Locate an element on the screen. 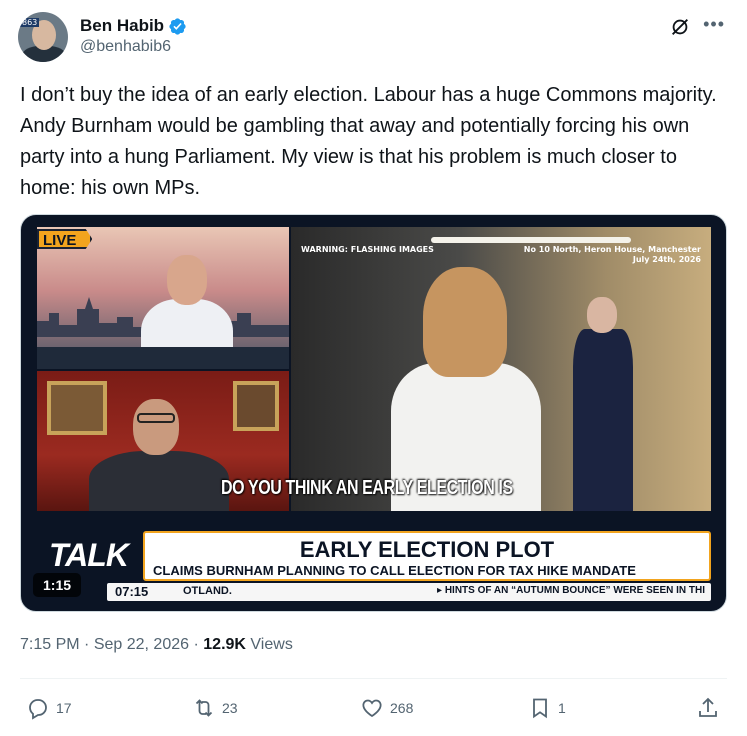 Image resolution: width=747 pixels, height=736 pixels. bookmark-count: 1 is located at coordinates (562, 708).